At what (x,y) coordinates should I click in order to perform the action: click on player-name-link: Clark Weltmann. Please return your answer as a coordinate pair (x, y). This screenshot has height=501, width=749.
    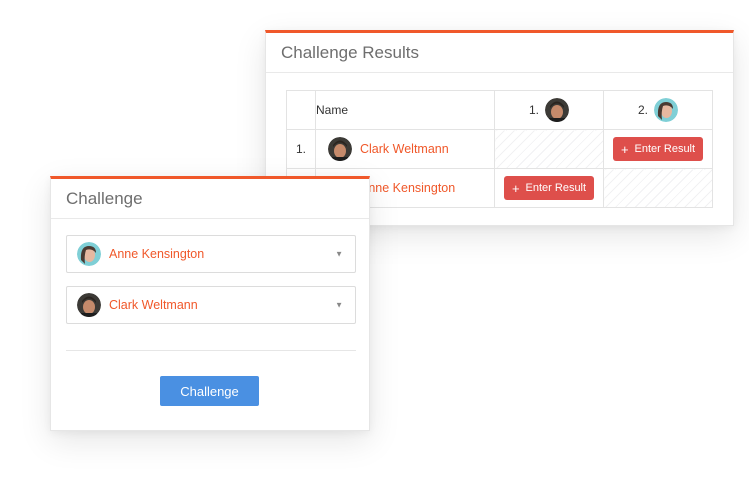
    Looking at the image, I should click on (404, 149).